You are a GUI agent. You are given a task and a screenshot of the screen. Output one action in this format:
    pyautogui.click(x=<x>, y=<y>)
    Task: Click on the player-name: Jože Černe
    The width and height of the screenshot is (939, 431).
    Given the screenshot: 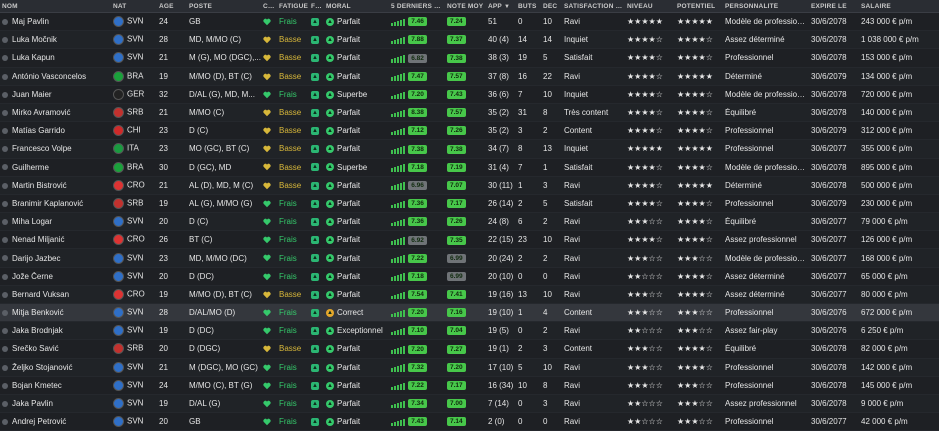 What is the action you would take?
    pyautogui.click(x=55, y=276)
    